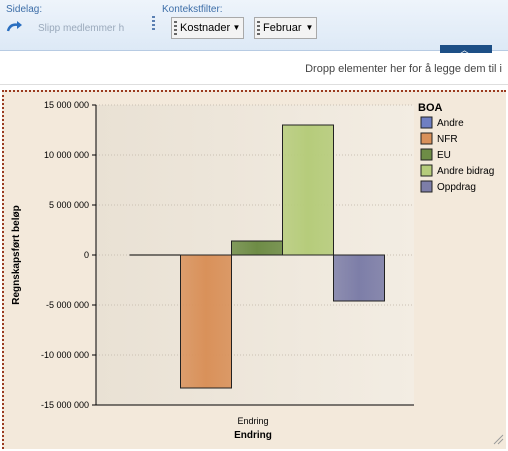  I want to click on y-axis-title: Regnskapsført beløp, so click(16, 254).